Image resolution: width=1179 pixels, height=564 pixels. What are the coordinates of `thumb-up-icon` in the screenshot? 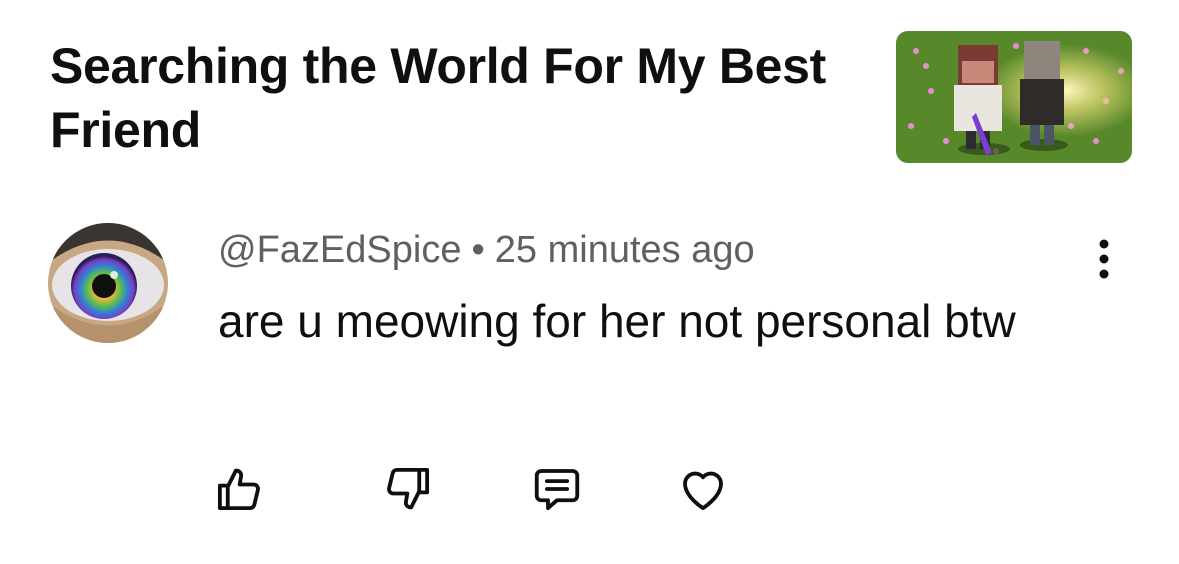 It's located at (238, 489).